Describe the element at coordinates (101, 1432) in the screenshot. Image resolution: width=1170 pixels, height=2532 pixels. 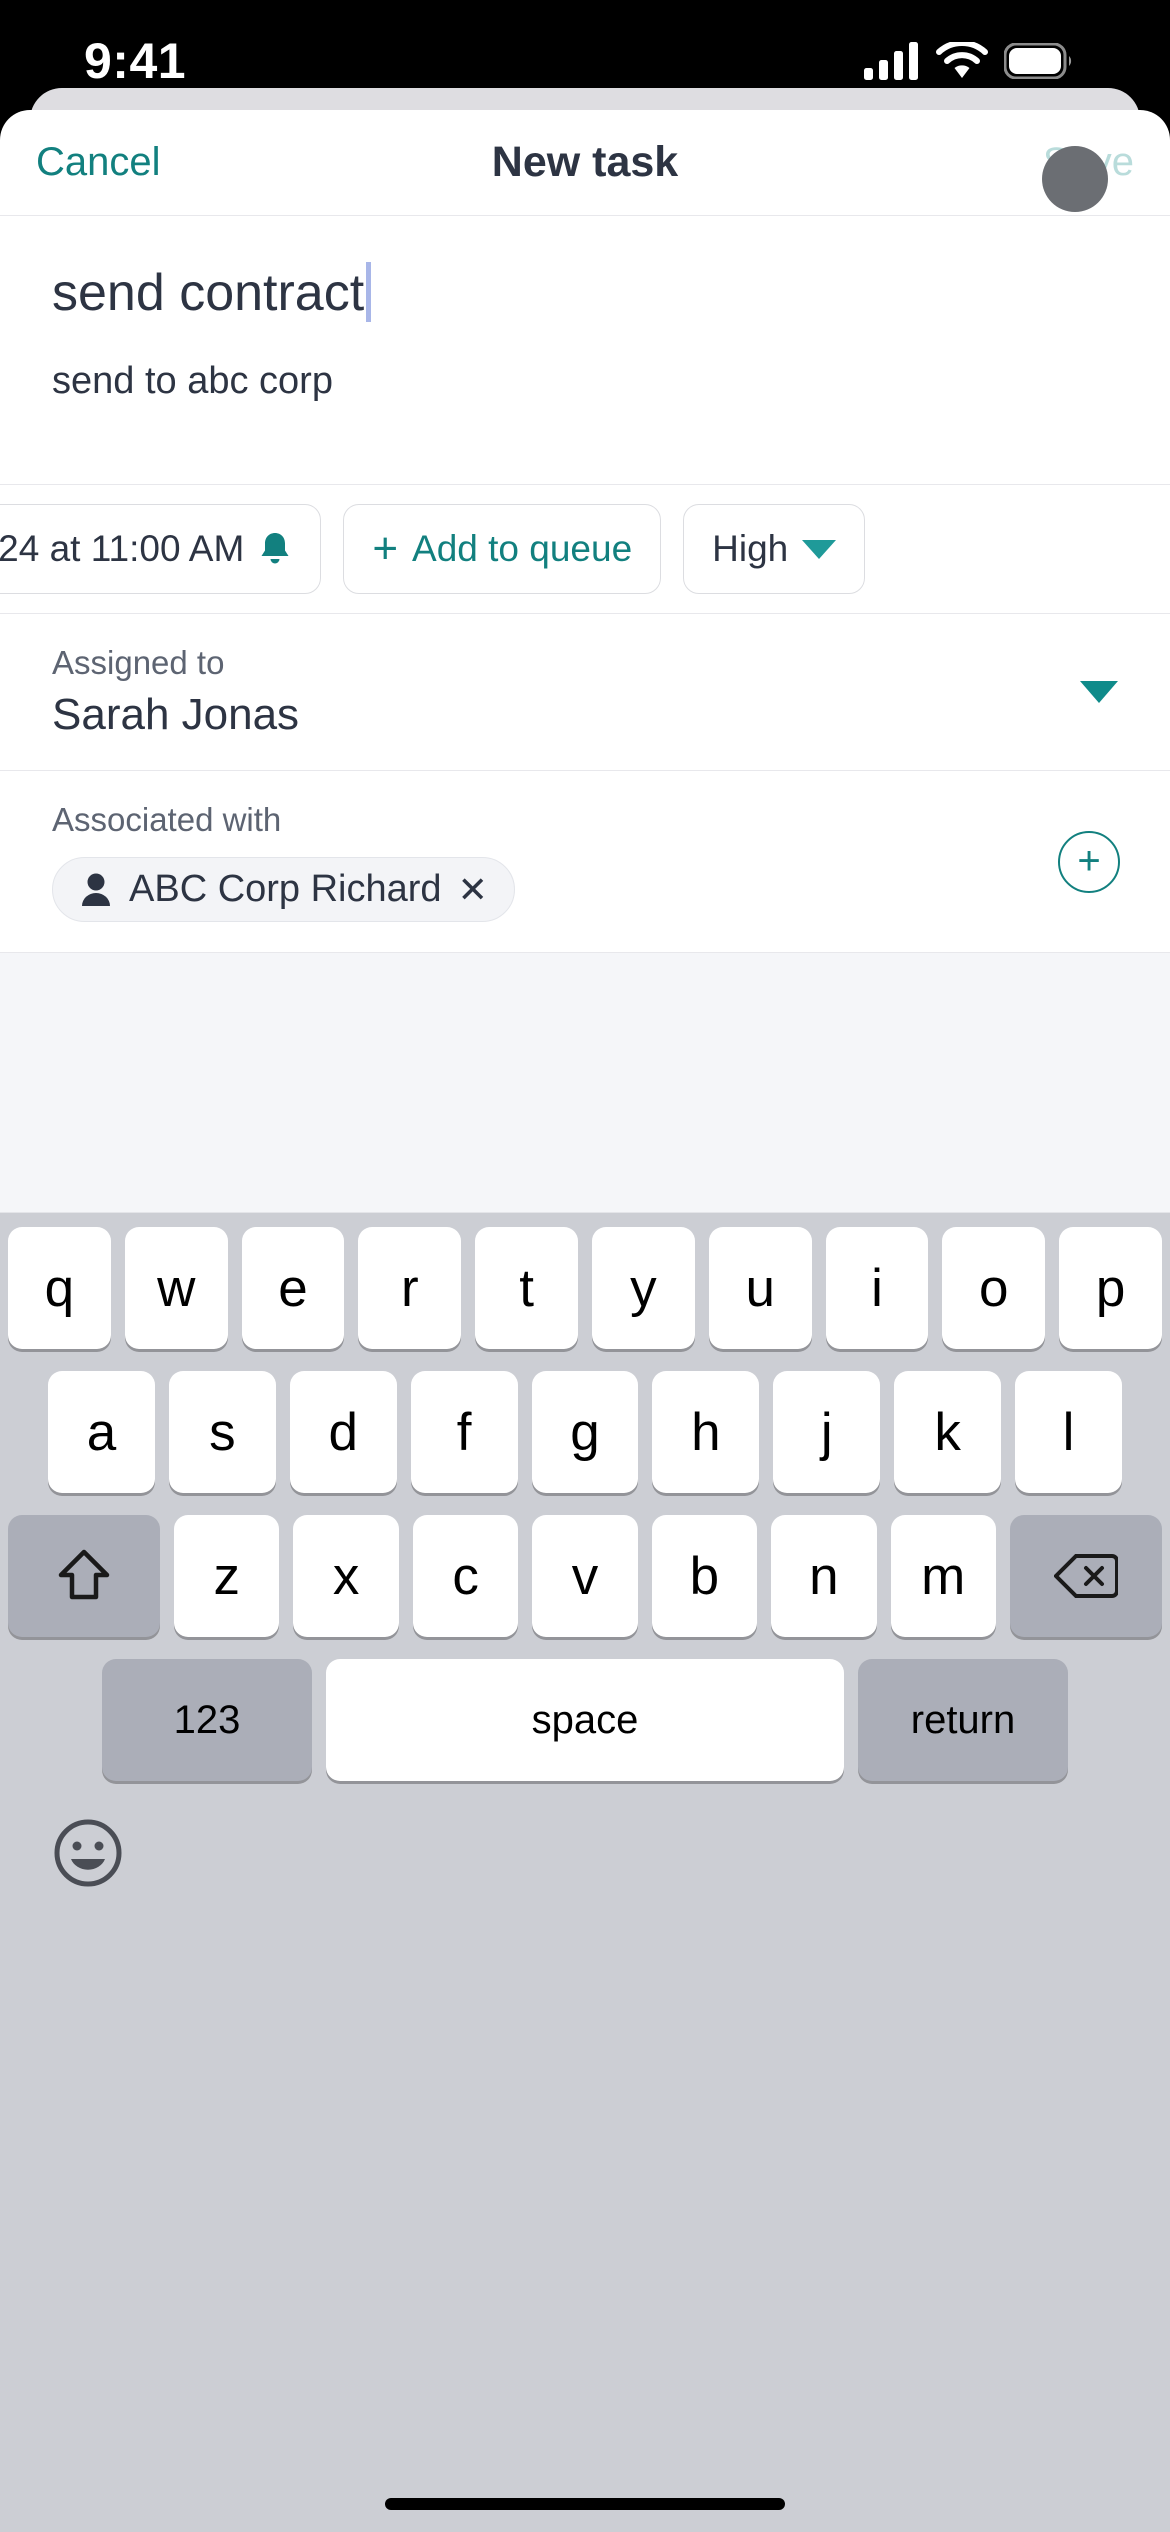
I see `key-a: a` at that location.